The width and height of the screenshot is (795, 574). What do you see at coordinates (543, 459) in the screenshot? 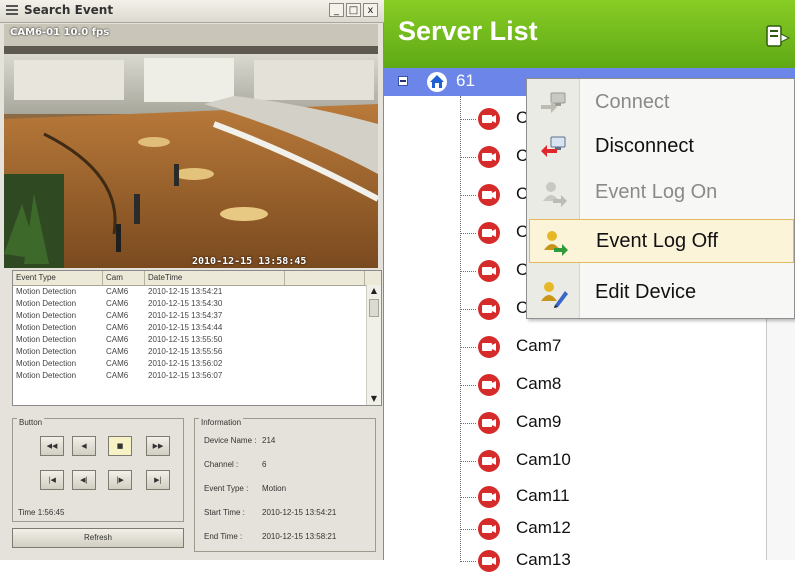
I see `tree-item-label: Cam10` at bounding box center [543, 459].